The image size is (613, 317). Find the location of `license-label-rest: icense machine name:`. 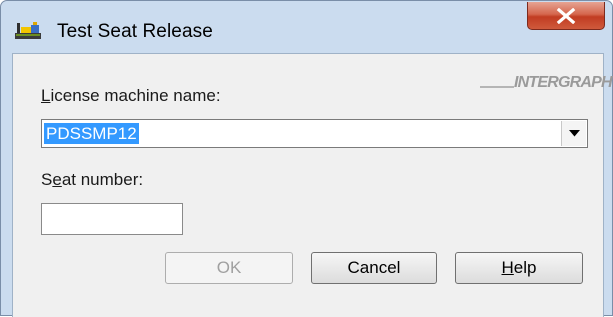

license-label-rest: icense machine name: is located at coordinates (135, 95).